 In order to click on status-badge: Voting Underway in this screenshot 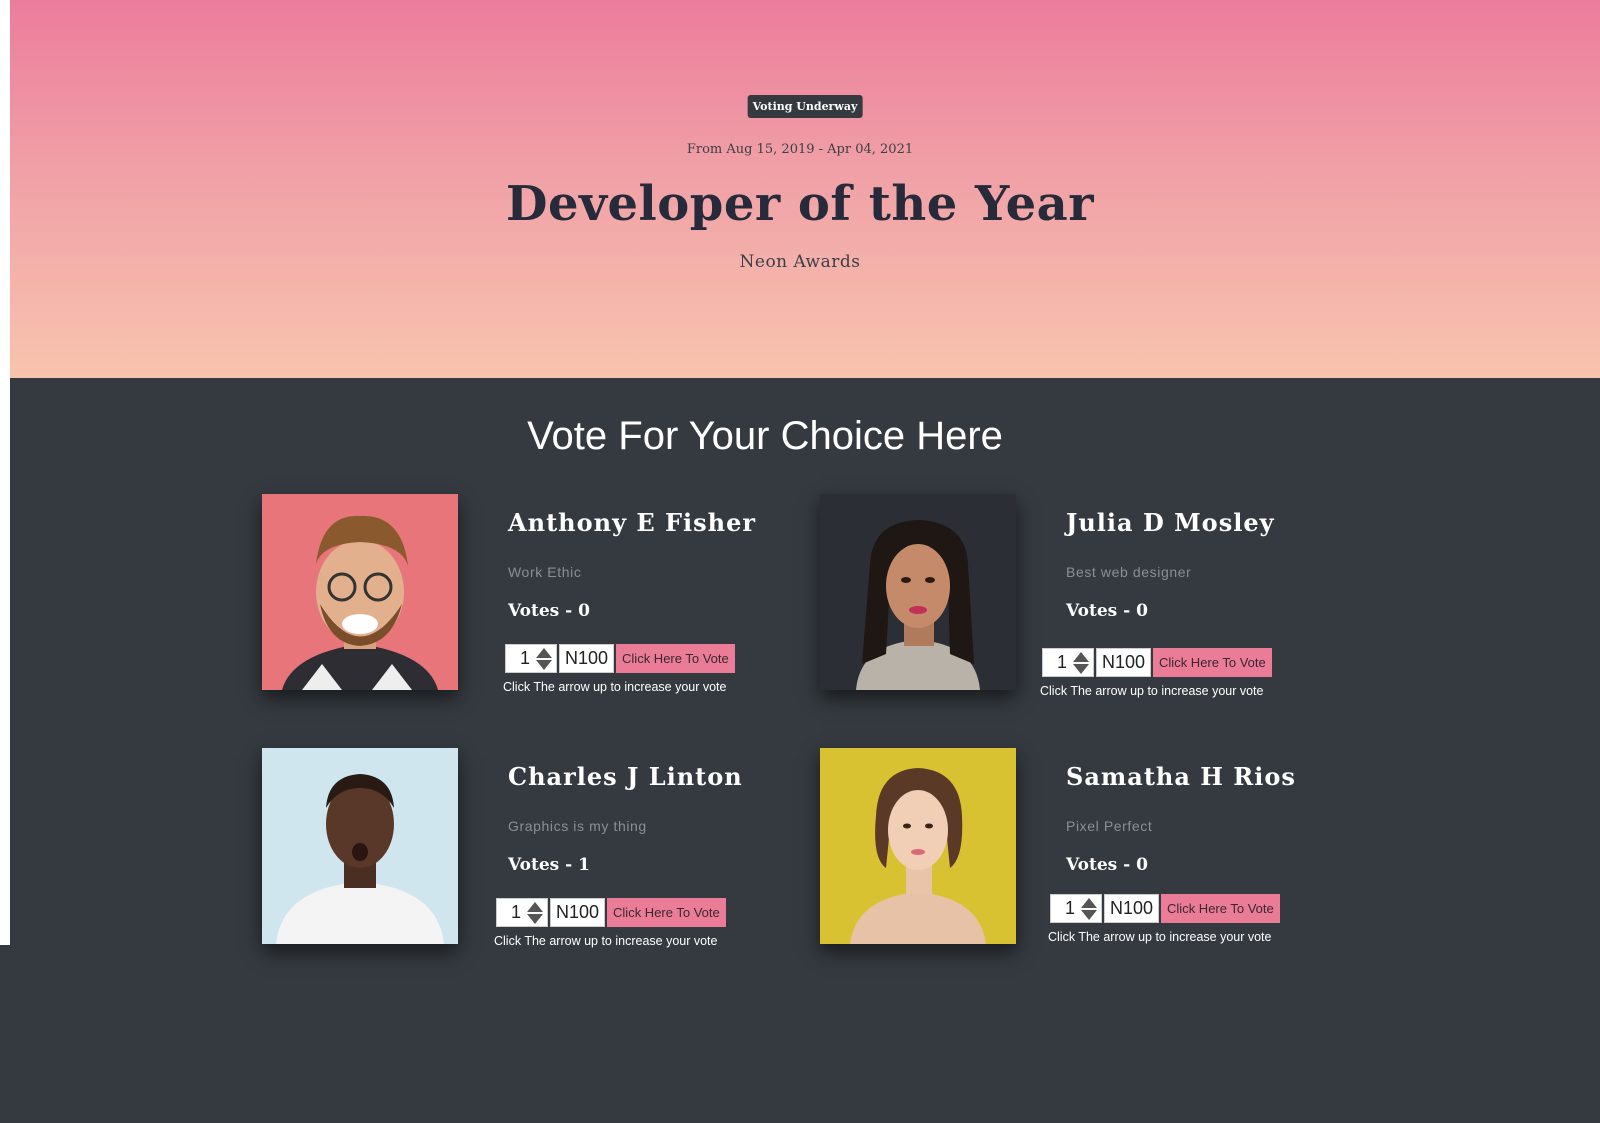, I will do `click(805, 106)`.